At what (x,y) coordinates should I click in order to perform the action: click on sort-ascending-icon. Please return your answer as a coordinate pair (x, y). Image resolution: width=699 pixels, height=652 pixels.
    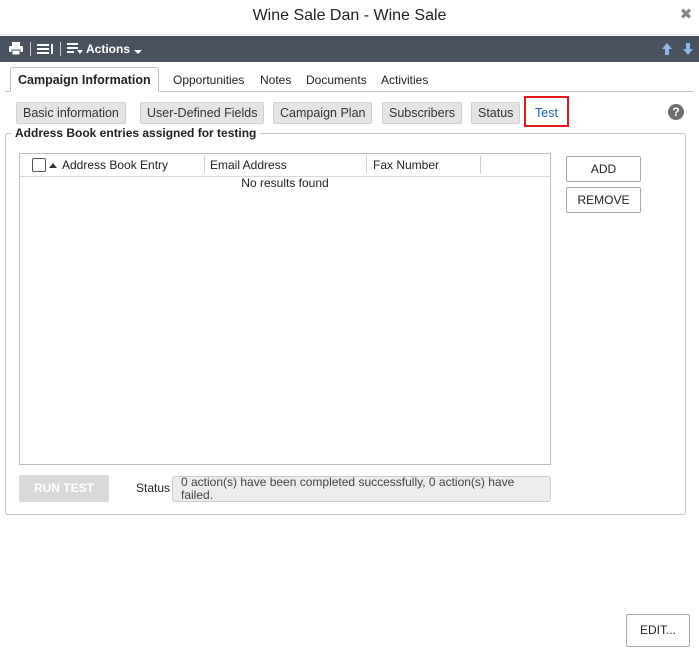
    Looking at the image, I should click on (53, 165).